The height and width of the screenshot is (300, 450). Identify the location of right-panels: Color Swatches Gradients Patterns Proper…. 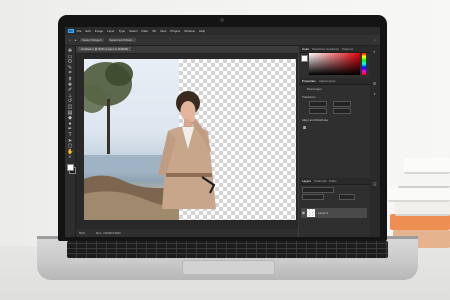
(339, 141).